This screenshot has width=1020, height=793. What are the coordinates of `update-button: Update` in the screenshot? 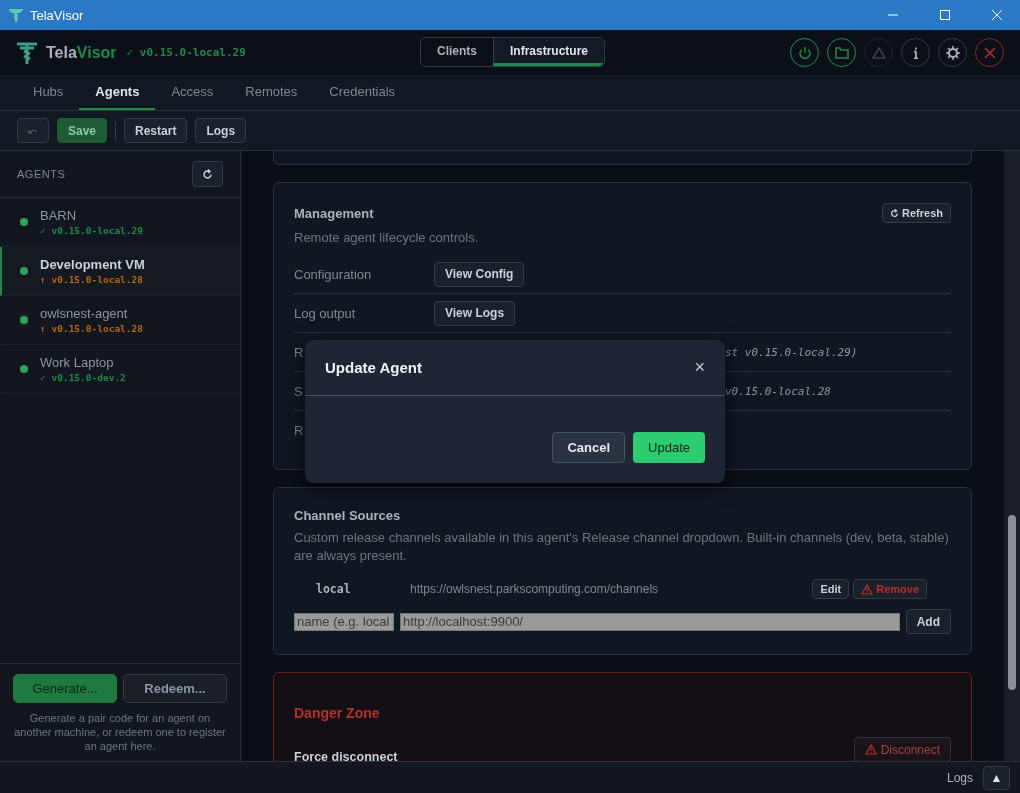 It's located at (669, 447).